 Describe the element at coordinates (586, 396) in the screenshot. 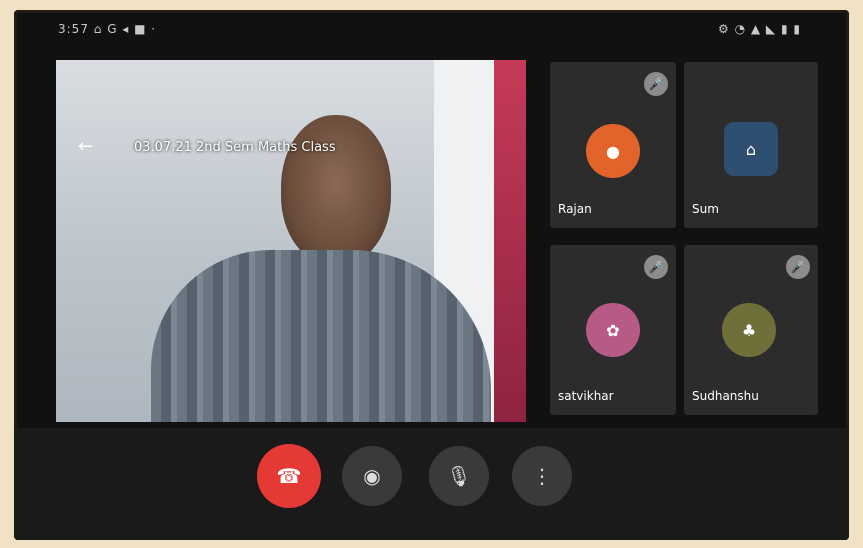

I see `participant-name: satvikhar` at that location.